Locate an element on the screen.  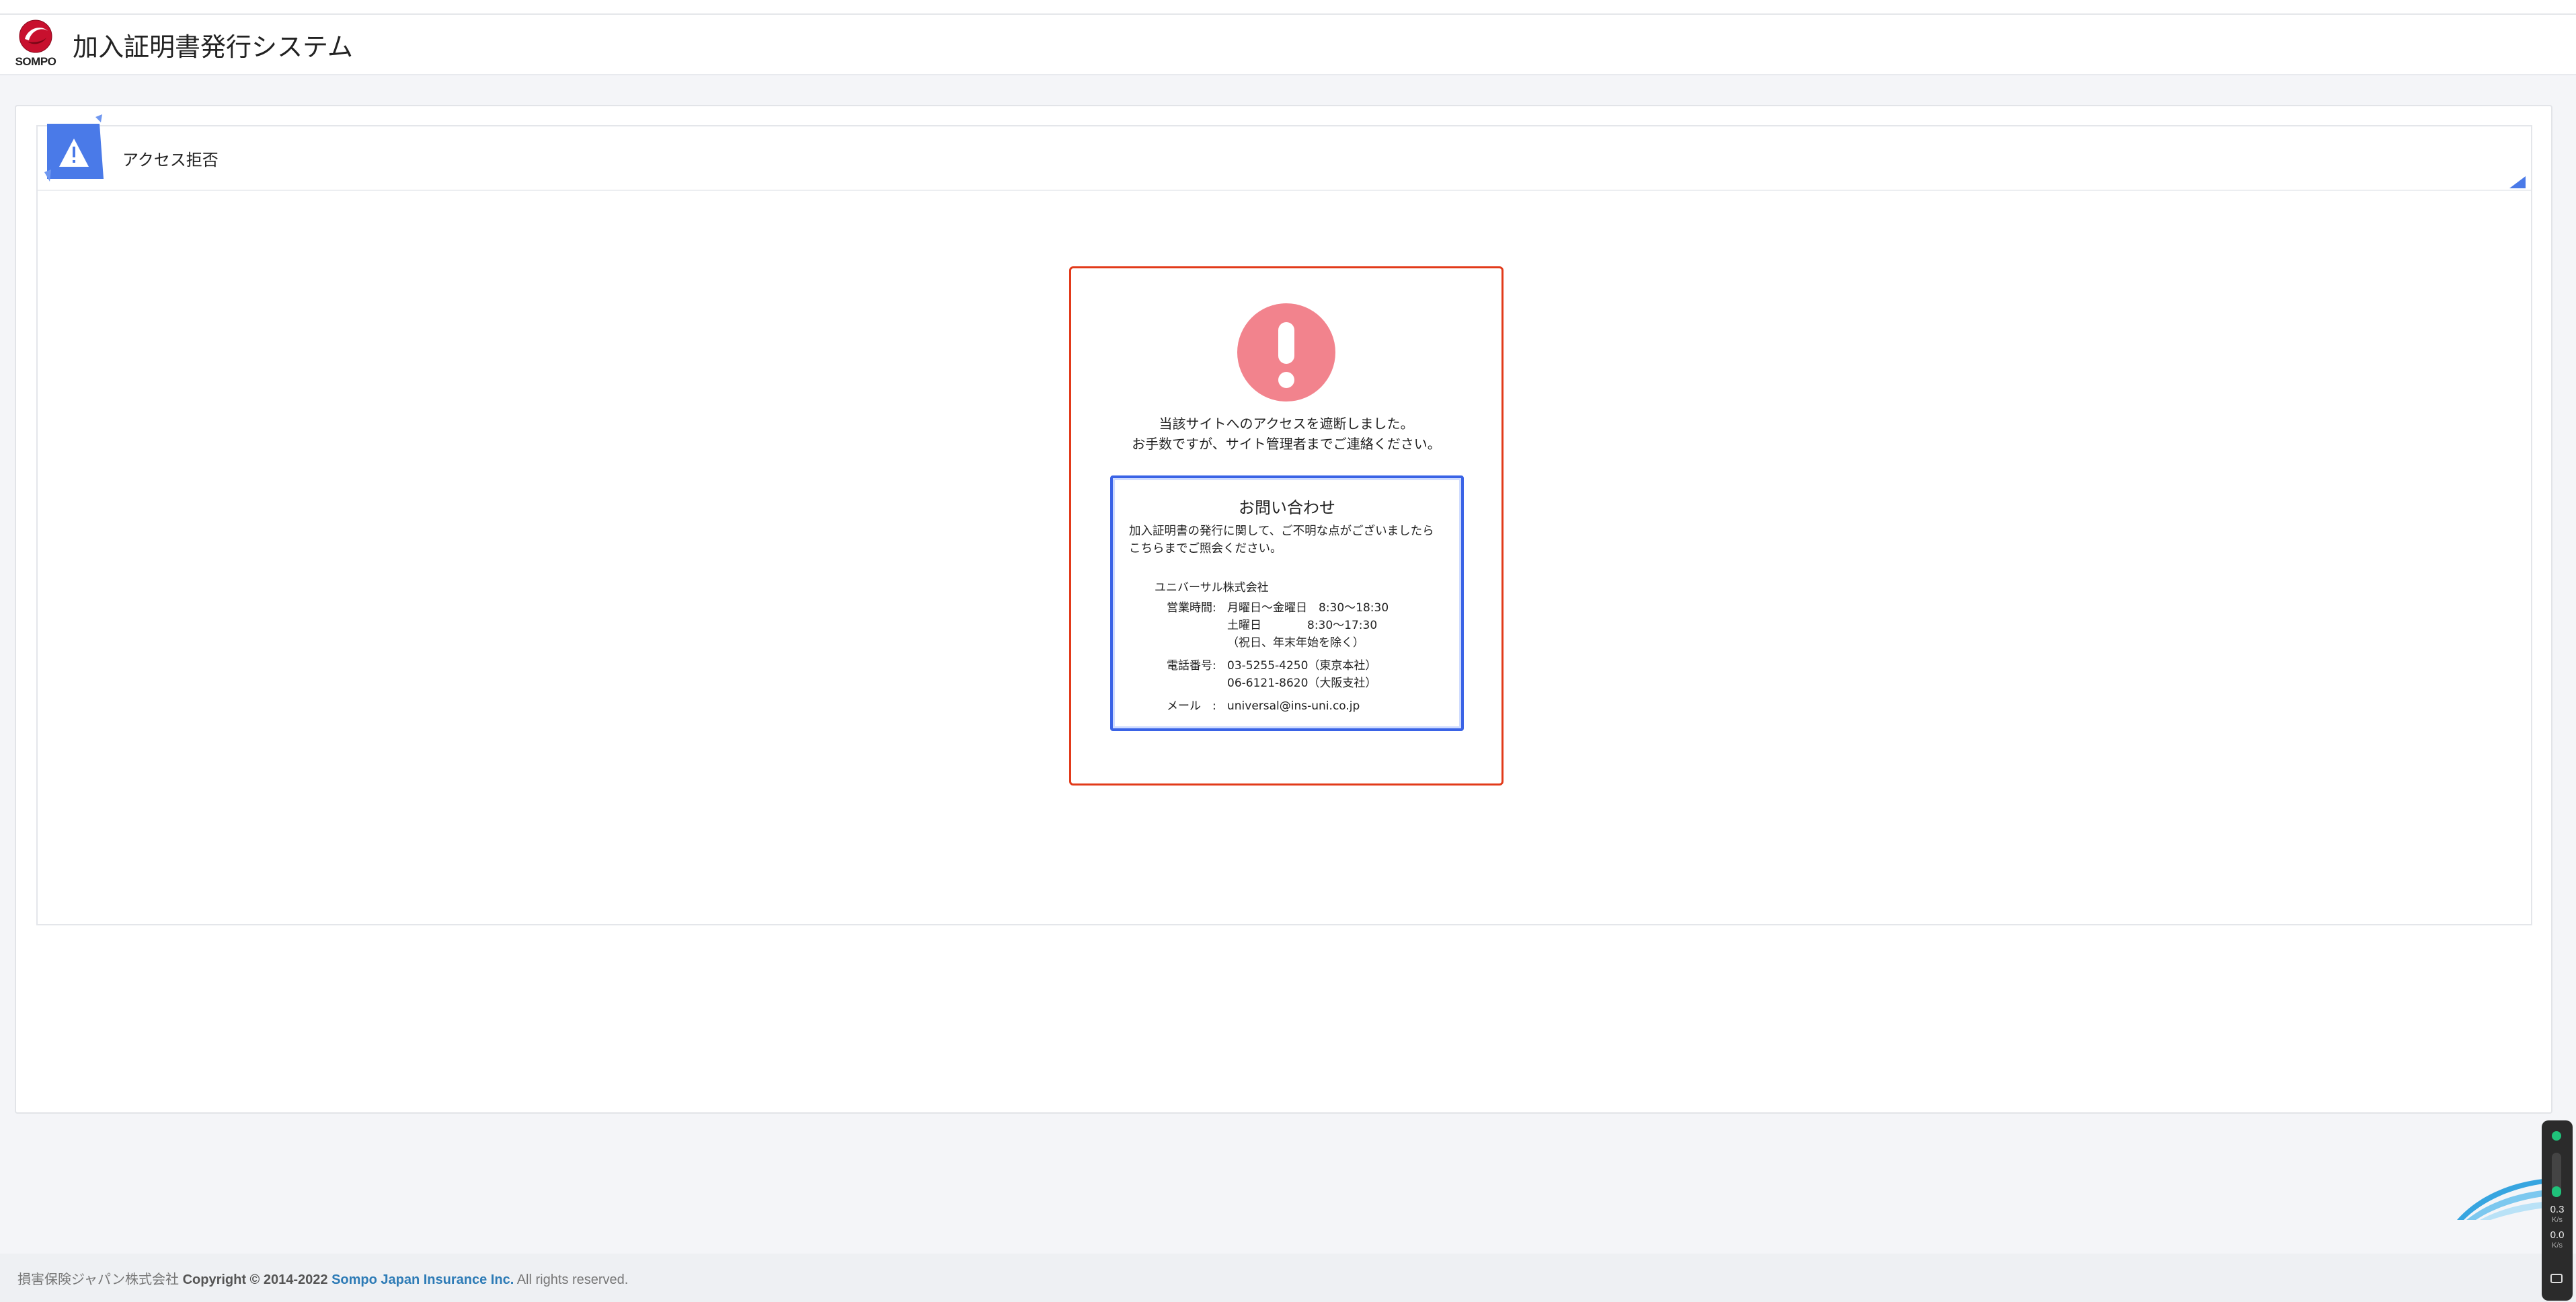
hours-note: （祝日、年末年始を除く） is located at coordinates (1295, 643).